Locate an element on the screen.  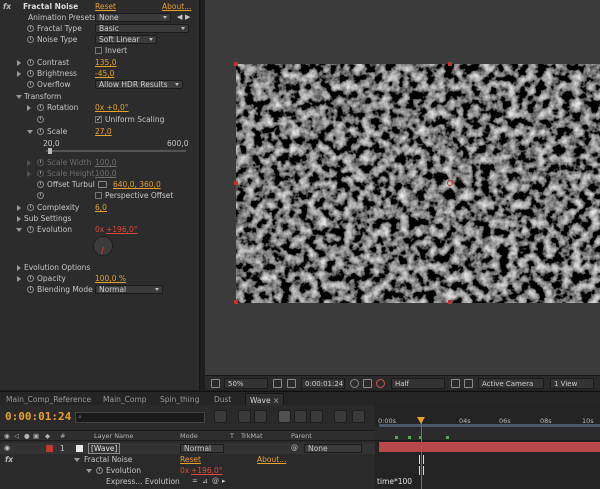
pickwhip-icon: @ is located at coordinates (294, 448).